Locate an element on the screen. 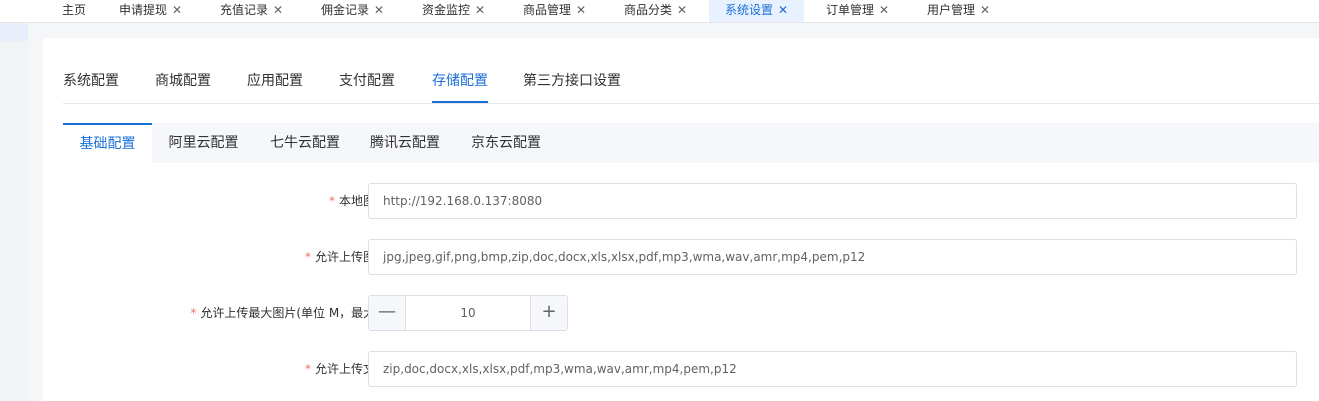  content-gutter is located at coordinates (35, 212).